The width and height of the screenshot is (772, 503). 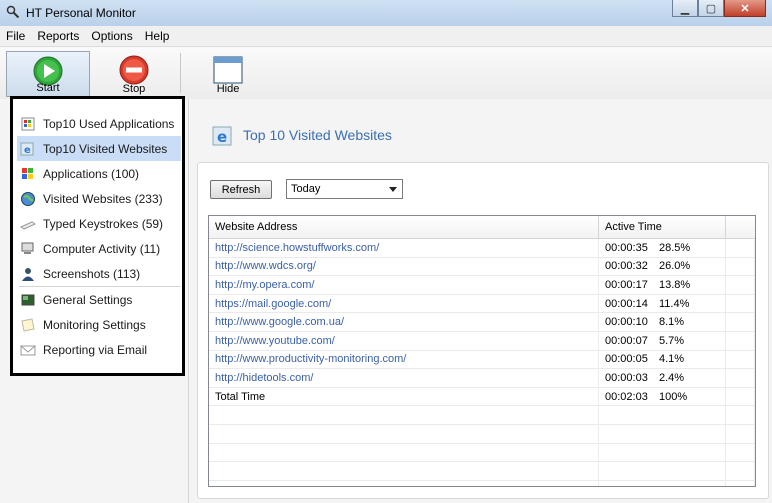 What do you see at coordinates (111, 36) in the screenshot?
I see `menu-options: Options` at bounding box center [111, 36].